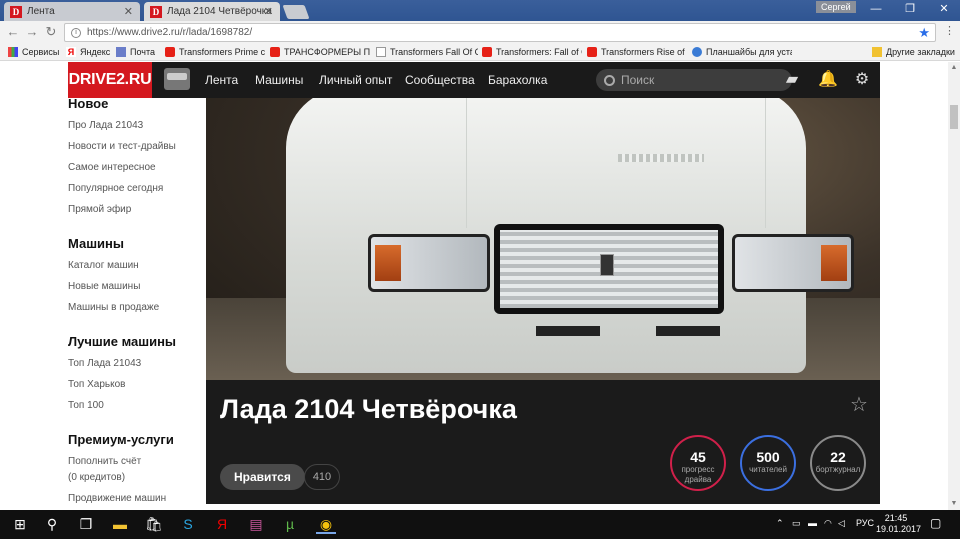 The height and width of the screenshot is (539, 960). I want to click on sidebar-link: Топ Лада 21043, so click(104, 363).